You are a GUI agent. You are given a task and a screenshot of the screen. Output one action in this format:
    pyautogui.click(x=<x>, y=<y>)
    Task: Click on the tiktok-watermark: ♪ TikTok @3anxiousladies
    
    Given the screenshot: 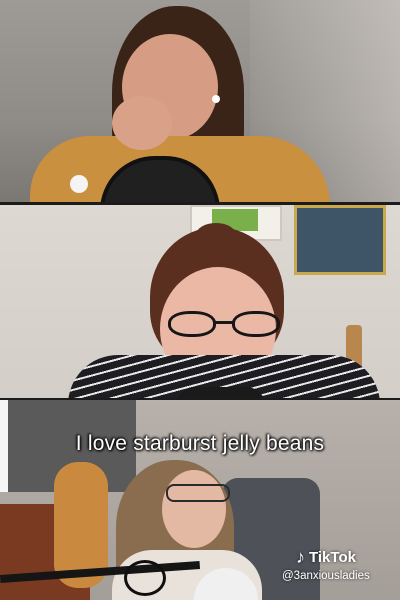 What is the action you would take?
    pyautogui.click(x=338, y=571)
    